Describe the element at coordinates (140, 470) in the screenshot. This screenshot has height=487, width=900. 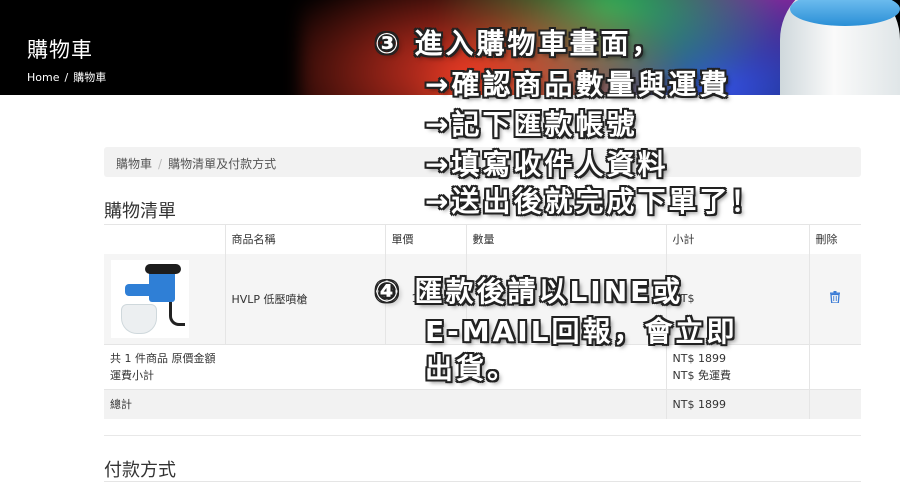
I see `payment-section-title: 付款方式` at that location.